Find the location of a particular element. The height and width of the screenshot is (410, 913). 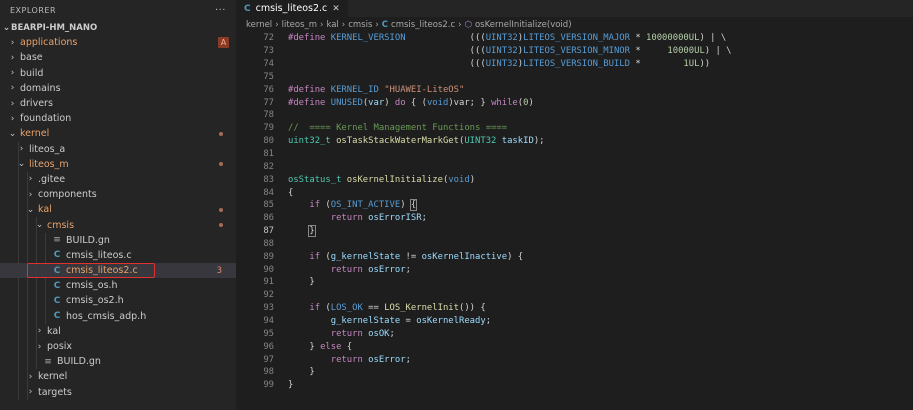

code-line: 99} is located at coordinates (574, 385).